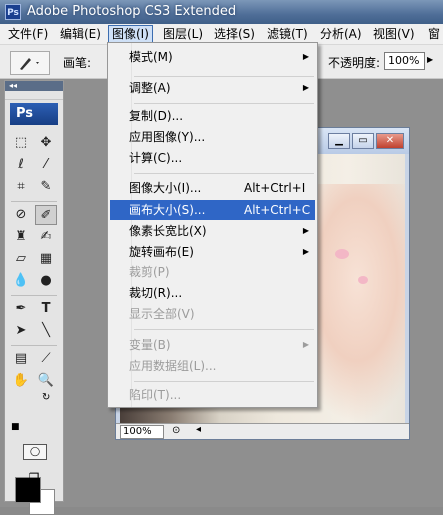 This screenshot has height=515, width=443. I want to click on default-colors-icon: ■, so click(15, 427).